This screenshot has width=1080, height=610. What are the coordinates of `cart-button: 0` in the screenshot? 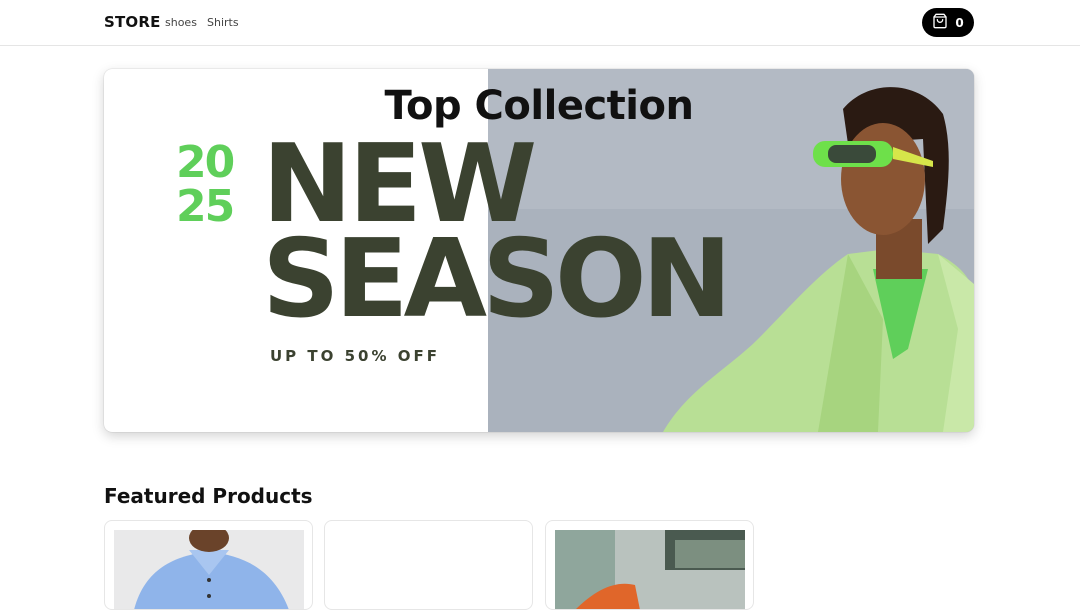 It's located at (948, 22).